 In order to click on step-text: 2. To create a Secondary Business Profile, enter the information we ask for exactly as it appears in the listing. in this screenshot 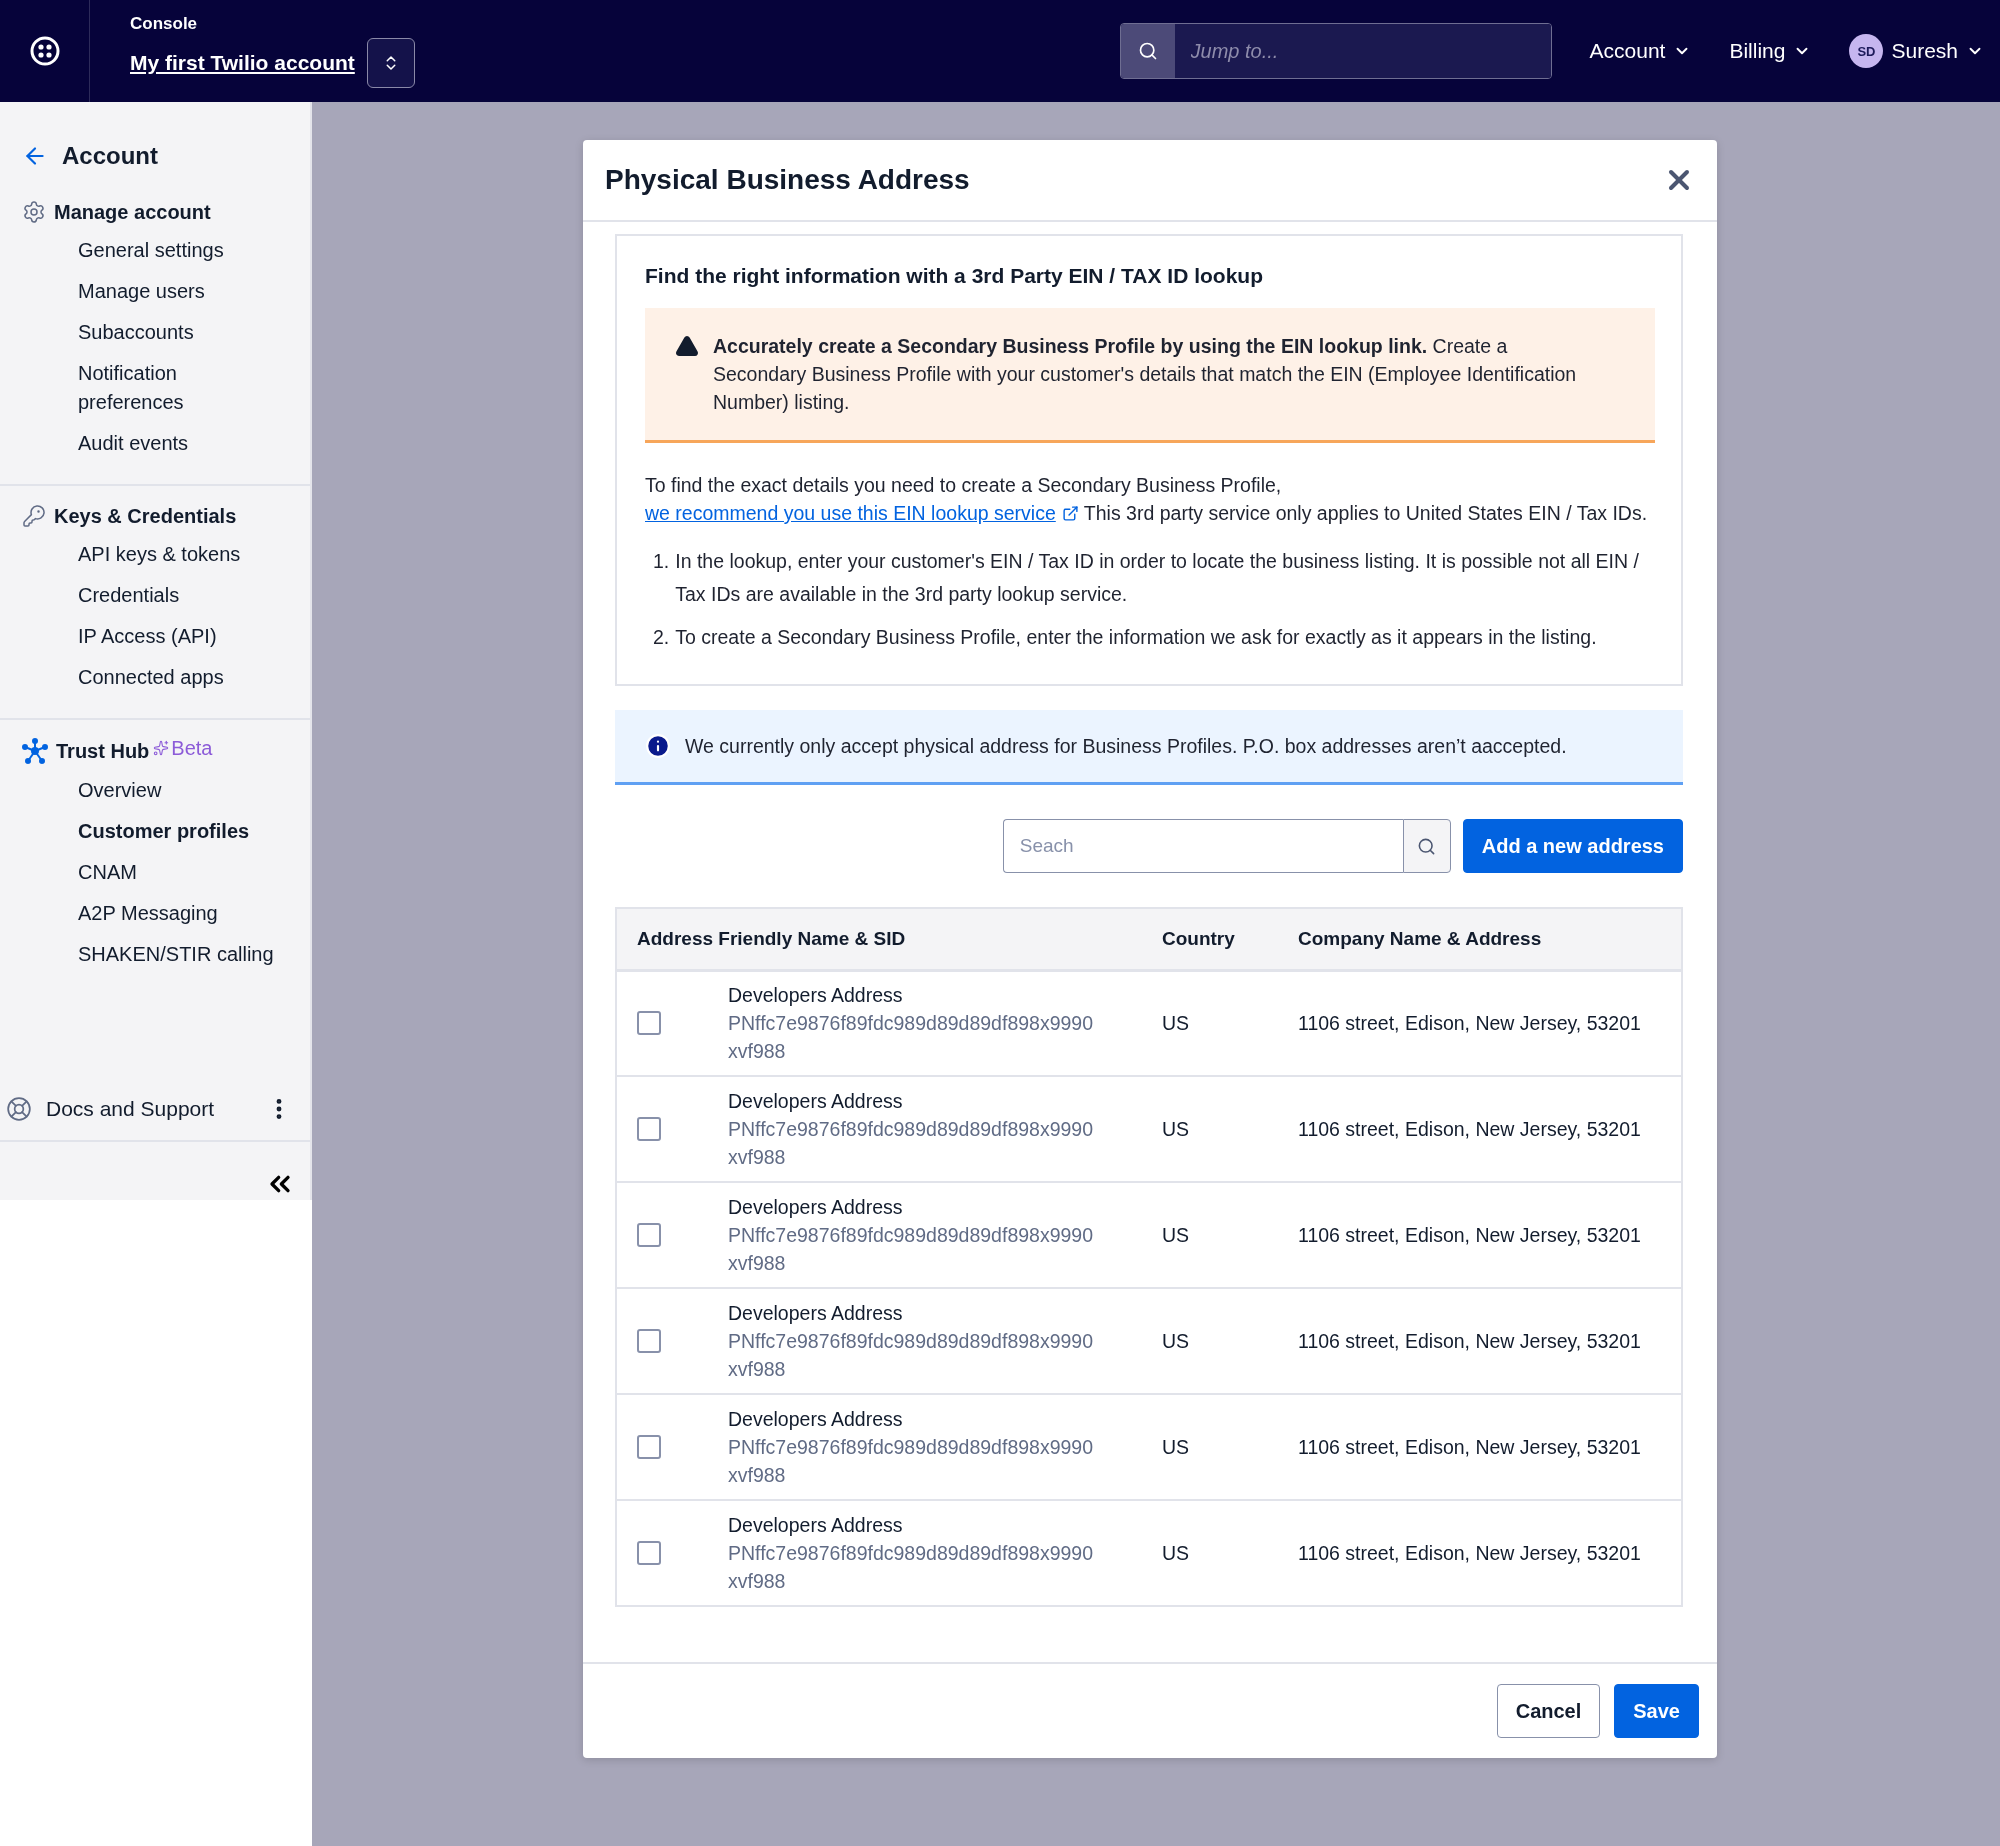, I will do `click(1125, 637)`.